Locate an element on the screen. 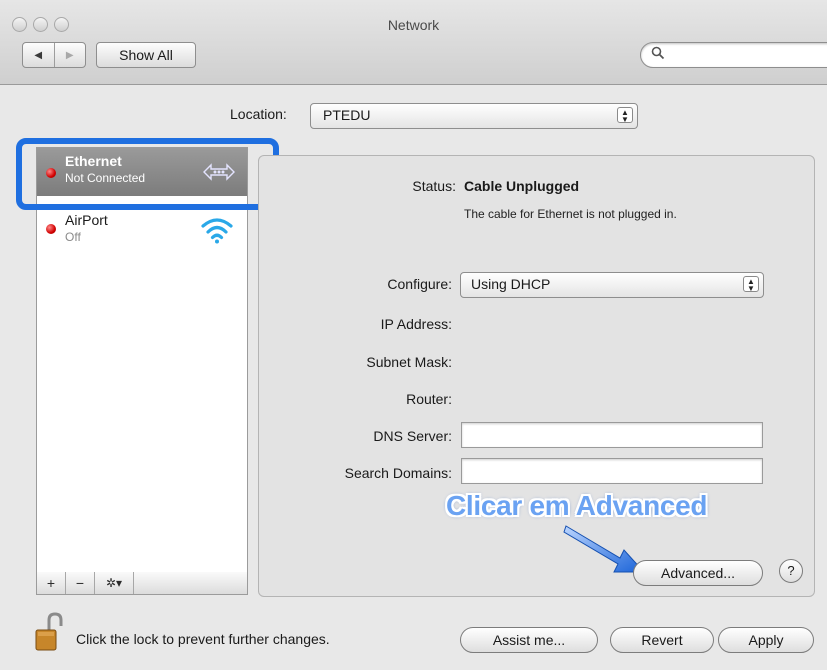 This screenshot has width=827, height=670. add-service-button: + is located at coordinates (51, 583).